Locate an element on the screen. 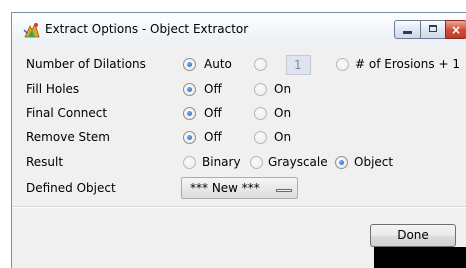 The image size is (466, 268). defined-object-label: Defined Object is located at coordinates (71, 188).